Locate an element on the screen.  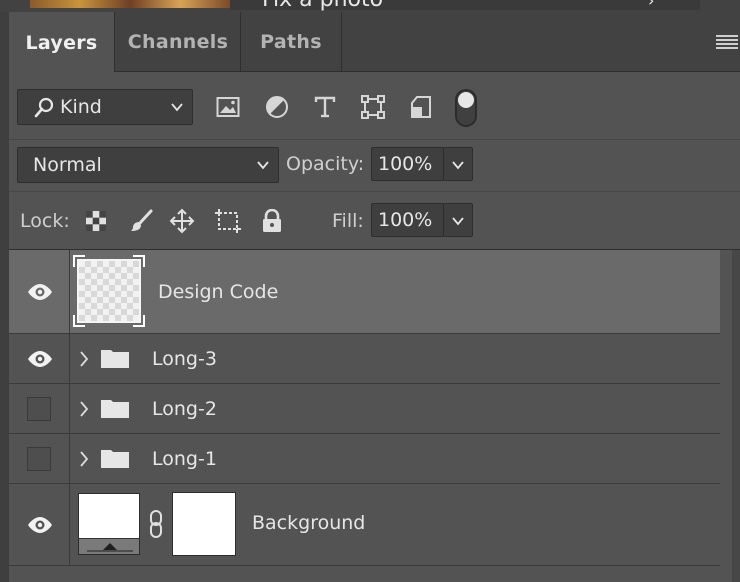
layer-row-design-code: Design Code is located at coordinates (364, 292).